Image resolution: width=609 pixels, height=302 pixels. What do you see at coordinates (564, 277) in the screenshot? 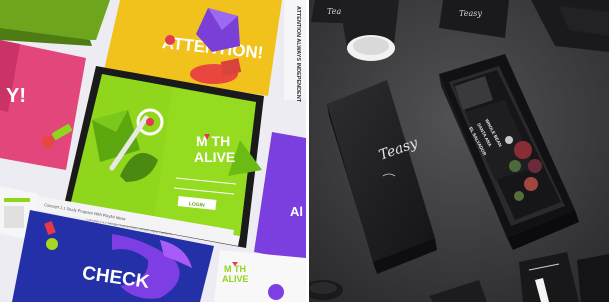
I see `business-card-bottom-right` at bounding box center [564, 277].